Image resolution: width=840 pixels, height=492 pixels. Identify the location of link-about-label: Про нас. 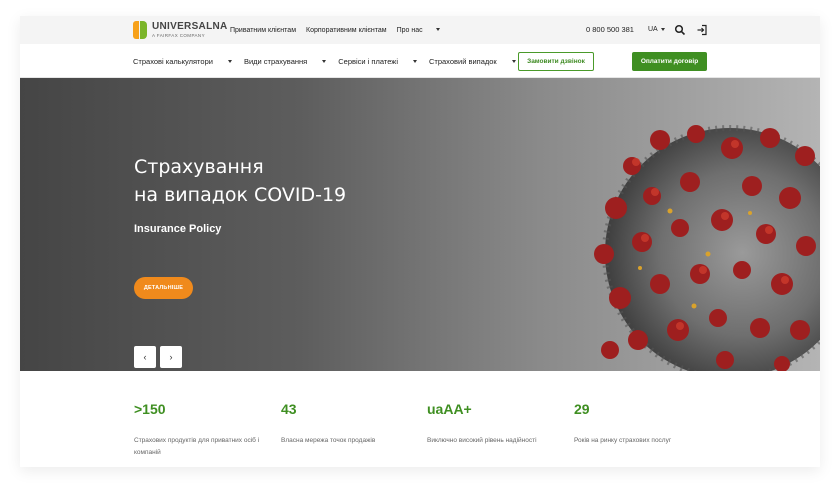
(409, 30).